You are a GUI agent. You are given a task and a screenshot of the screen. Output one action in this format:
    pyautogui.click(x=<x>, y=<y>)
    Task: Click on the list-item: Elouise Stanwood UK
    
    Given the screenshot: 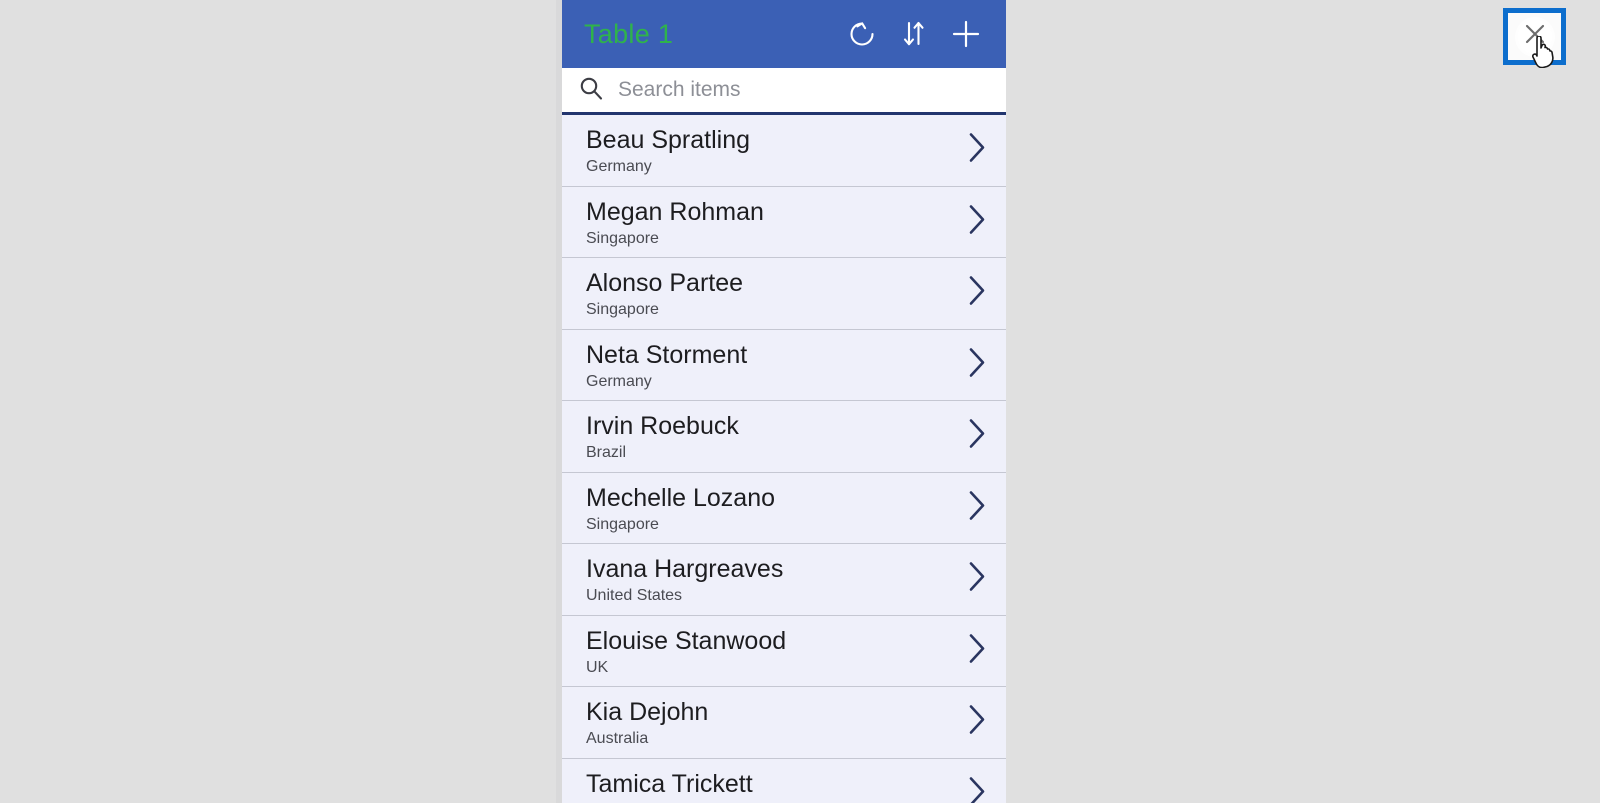 What is the action you would take?
    pyautogui.click(x=784, y=651)
    